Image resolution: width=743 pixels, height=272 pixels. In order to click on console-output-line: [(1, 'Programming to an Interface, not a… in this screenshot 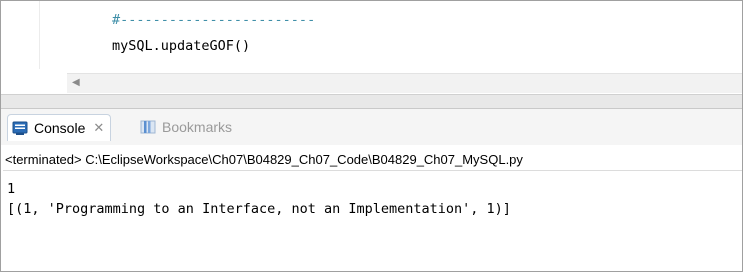, I will do `click(259, 209)`.